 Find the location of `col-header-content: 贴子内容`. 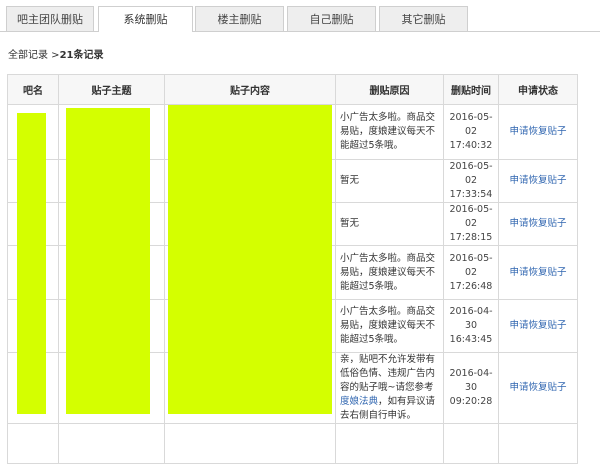

col-header-content: 贴子内容 is located at coordinates (250, 89).